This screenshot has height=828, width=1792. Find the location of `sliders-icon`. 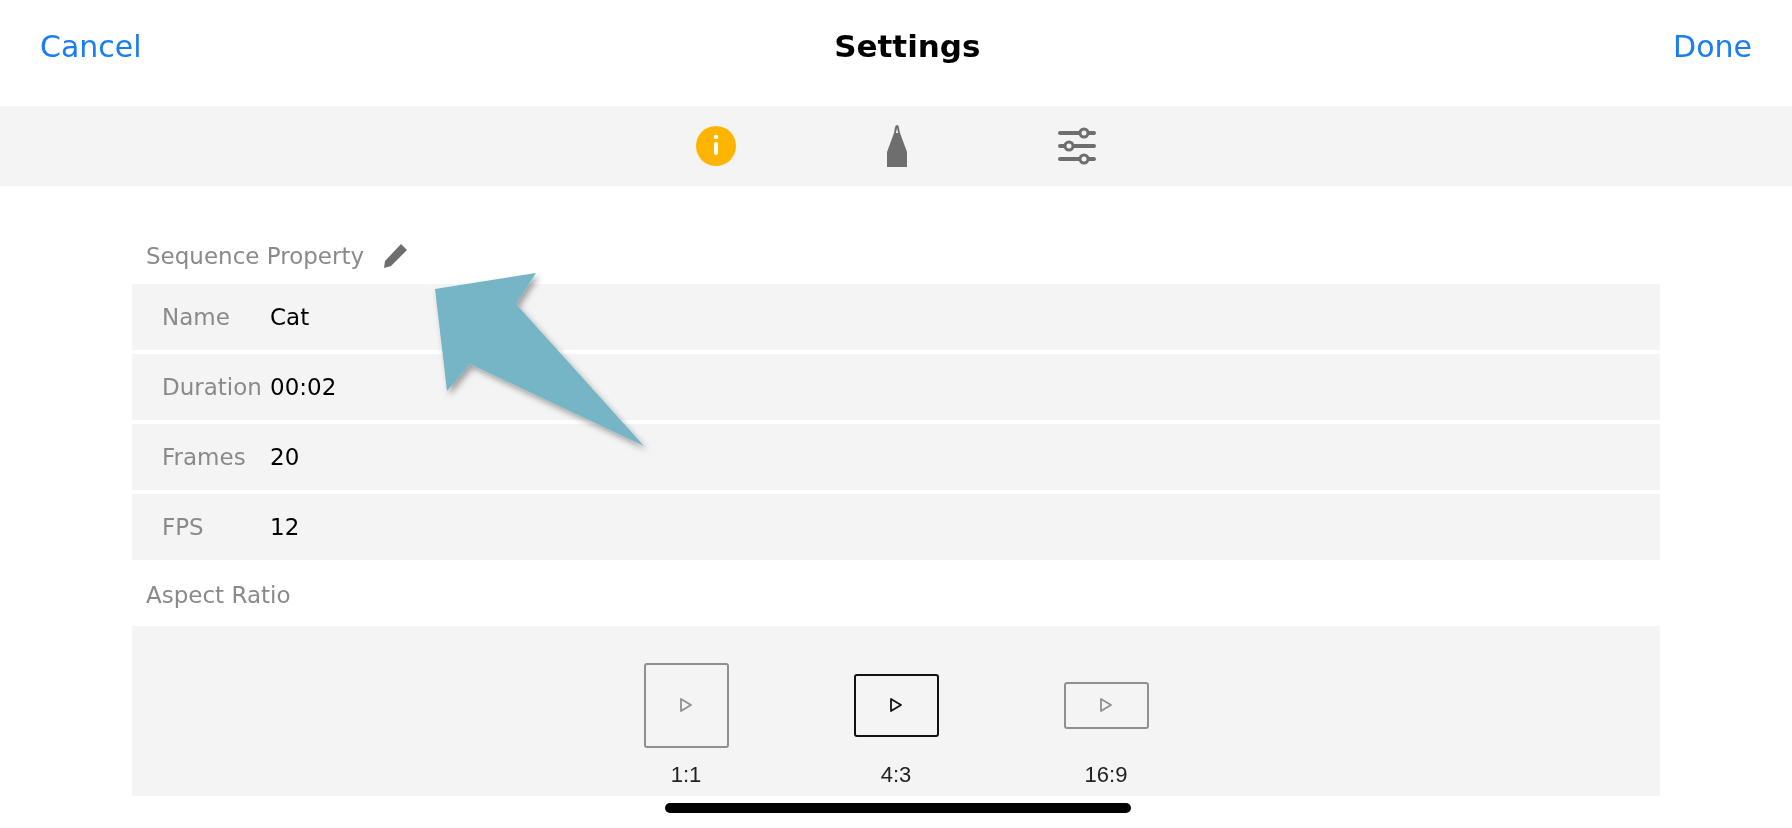

sliders-icon is located at coordinates (1077, 146).